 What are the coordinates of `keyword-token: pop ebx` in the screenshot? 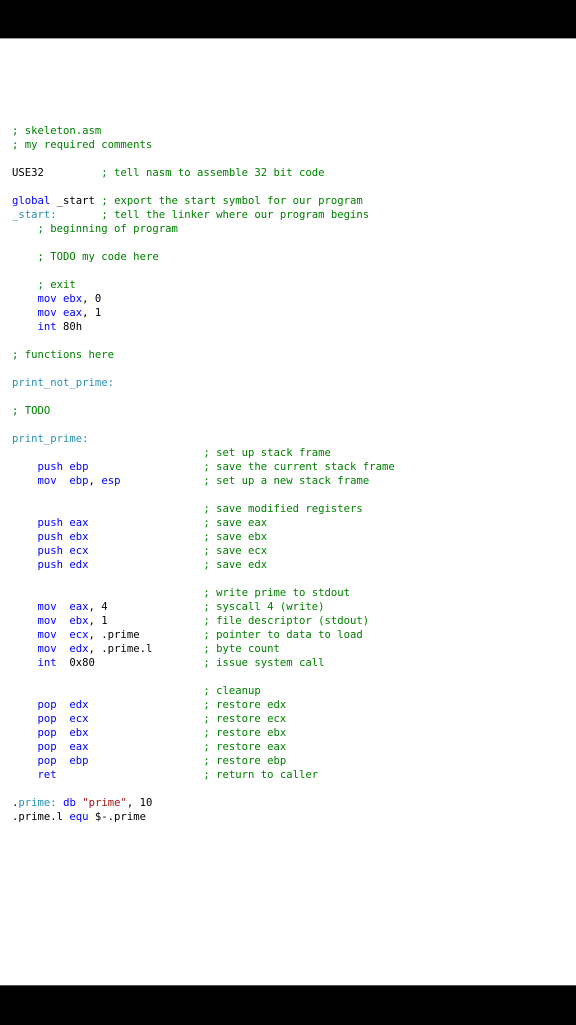 It's located at (63, 733).